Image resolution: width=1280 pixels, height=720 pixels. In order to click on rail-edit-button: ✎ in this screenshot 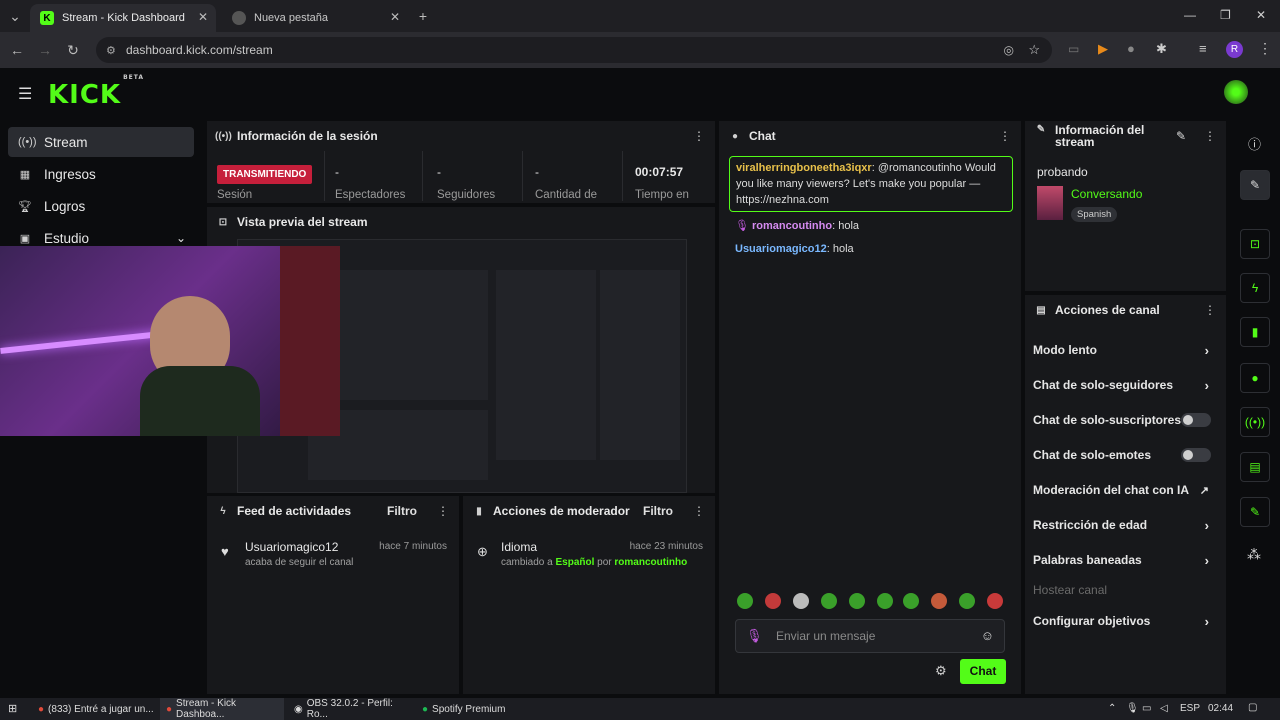, I will do `click(1255, 185)`.